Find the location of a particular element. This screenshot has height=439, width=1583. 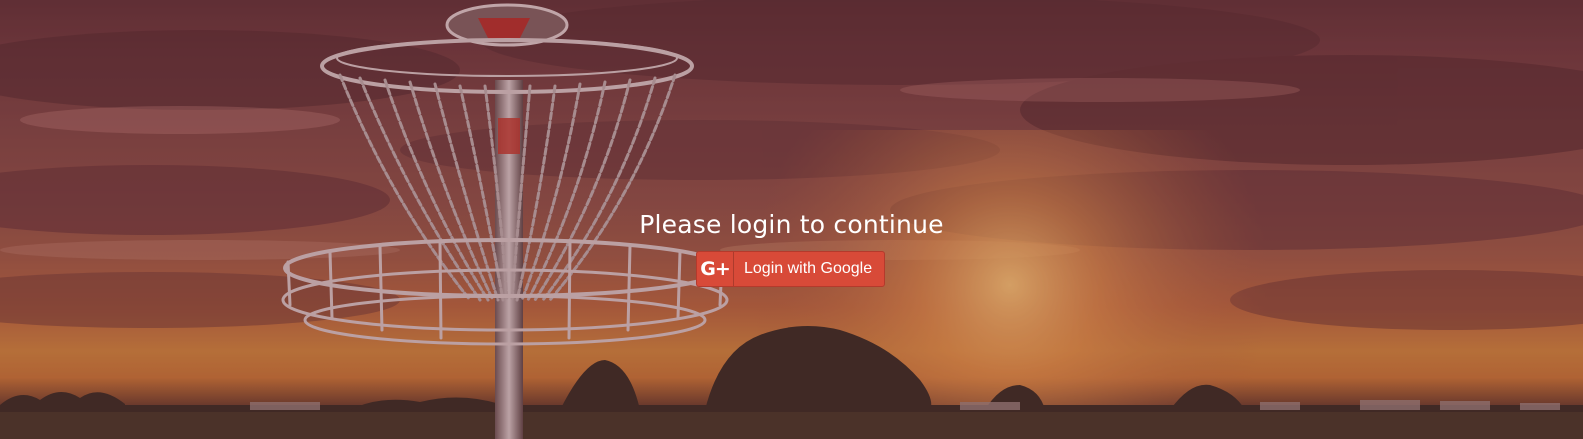

google-plus-icon: G+ is located at coordinates (715, 269).